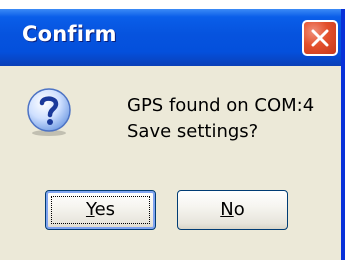 This screenshot has width=345, height=260. What do you see at coordinates (221, 105) in the screenshot?
I see `message-text: GPS found on COM:4` at bounding box center [221, 105].